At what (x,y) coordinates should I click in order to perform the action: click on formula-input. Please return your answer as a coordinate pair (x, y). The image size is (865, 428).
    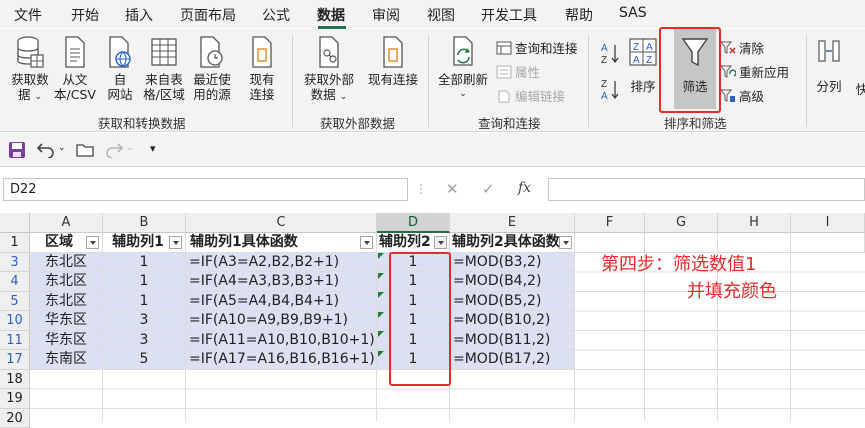
    Looking at the image, I should click on (706, 189).